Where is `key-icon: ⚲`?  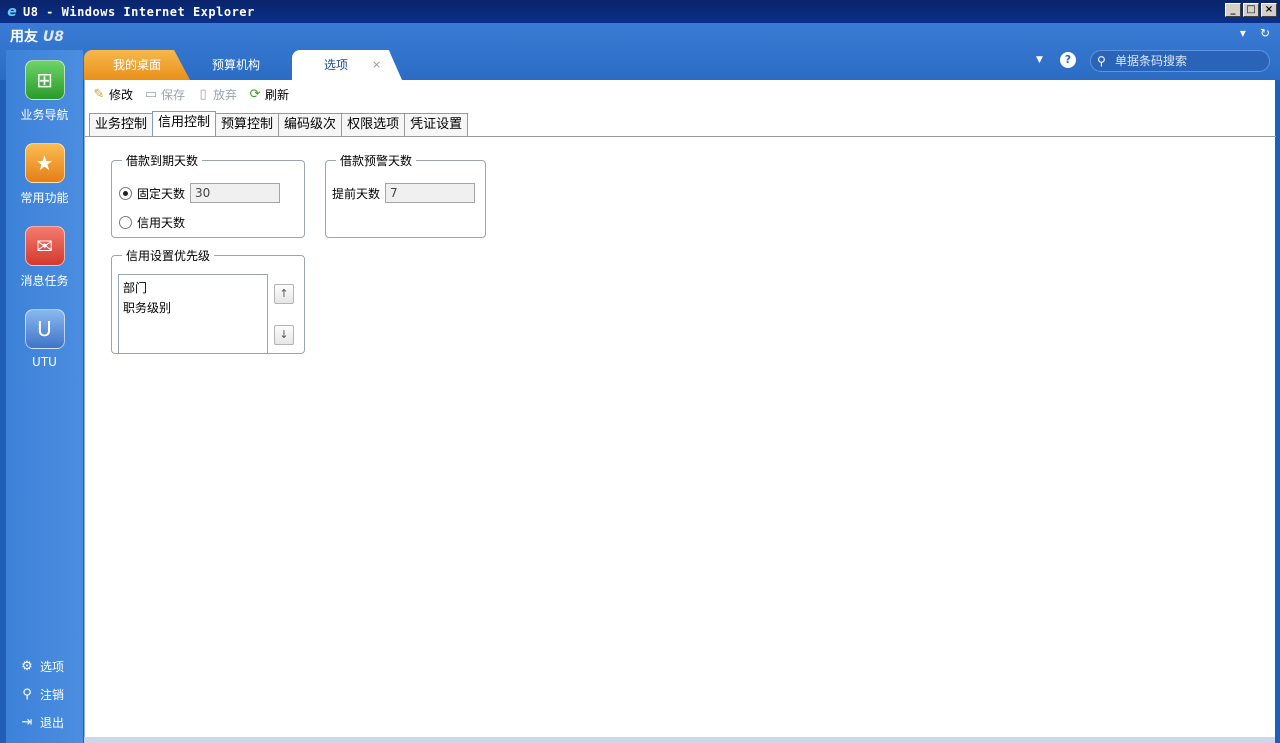
key-icon: ⚲ is located at coordinates (27, 694).